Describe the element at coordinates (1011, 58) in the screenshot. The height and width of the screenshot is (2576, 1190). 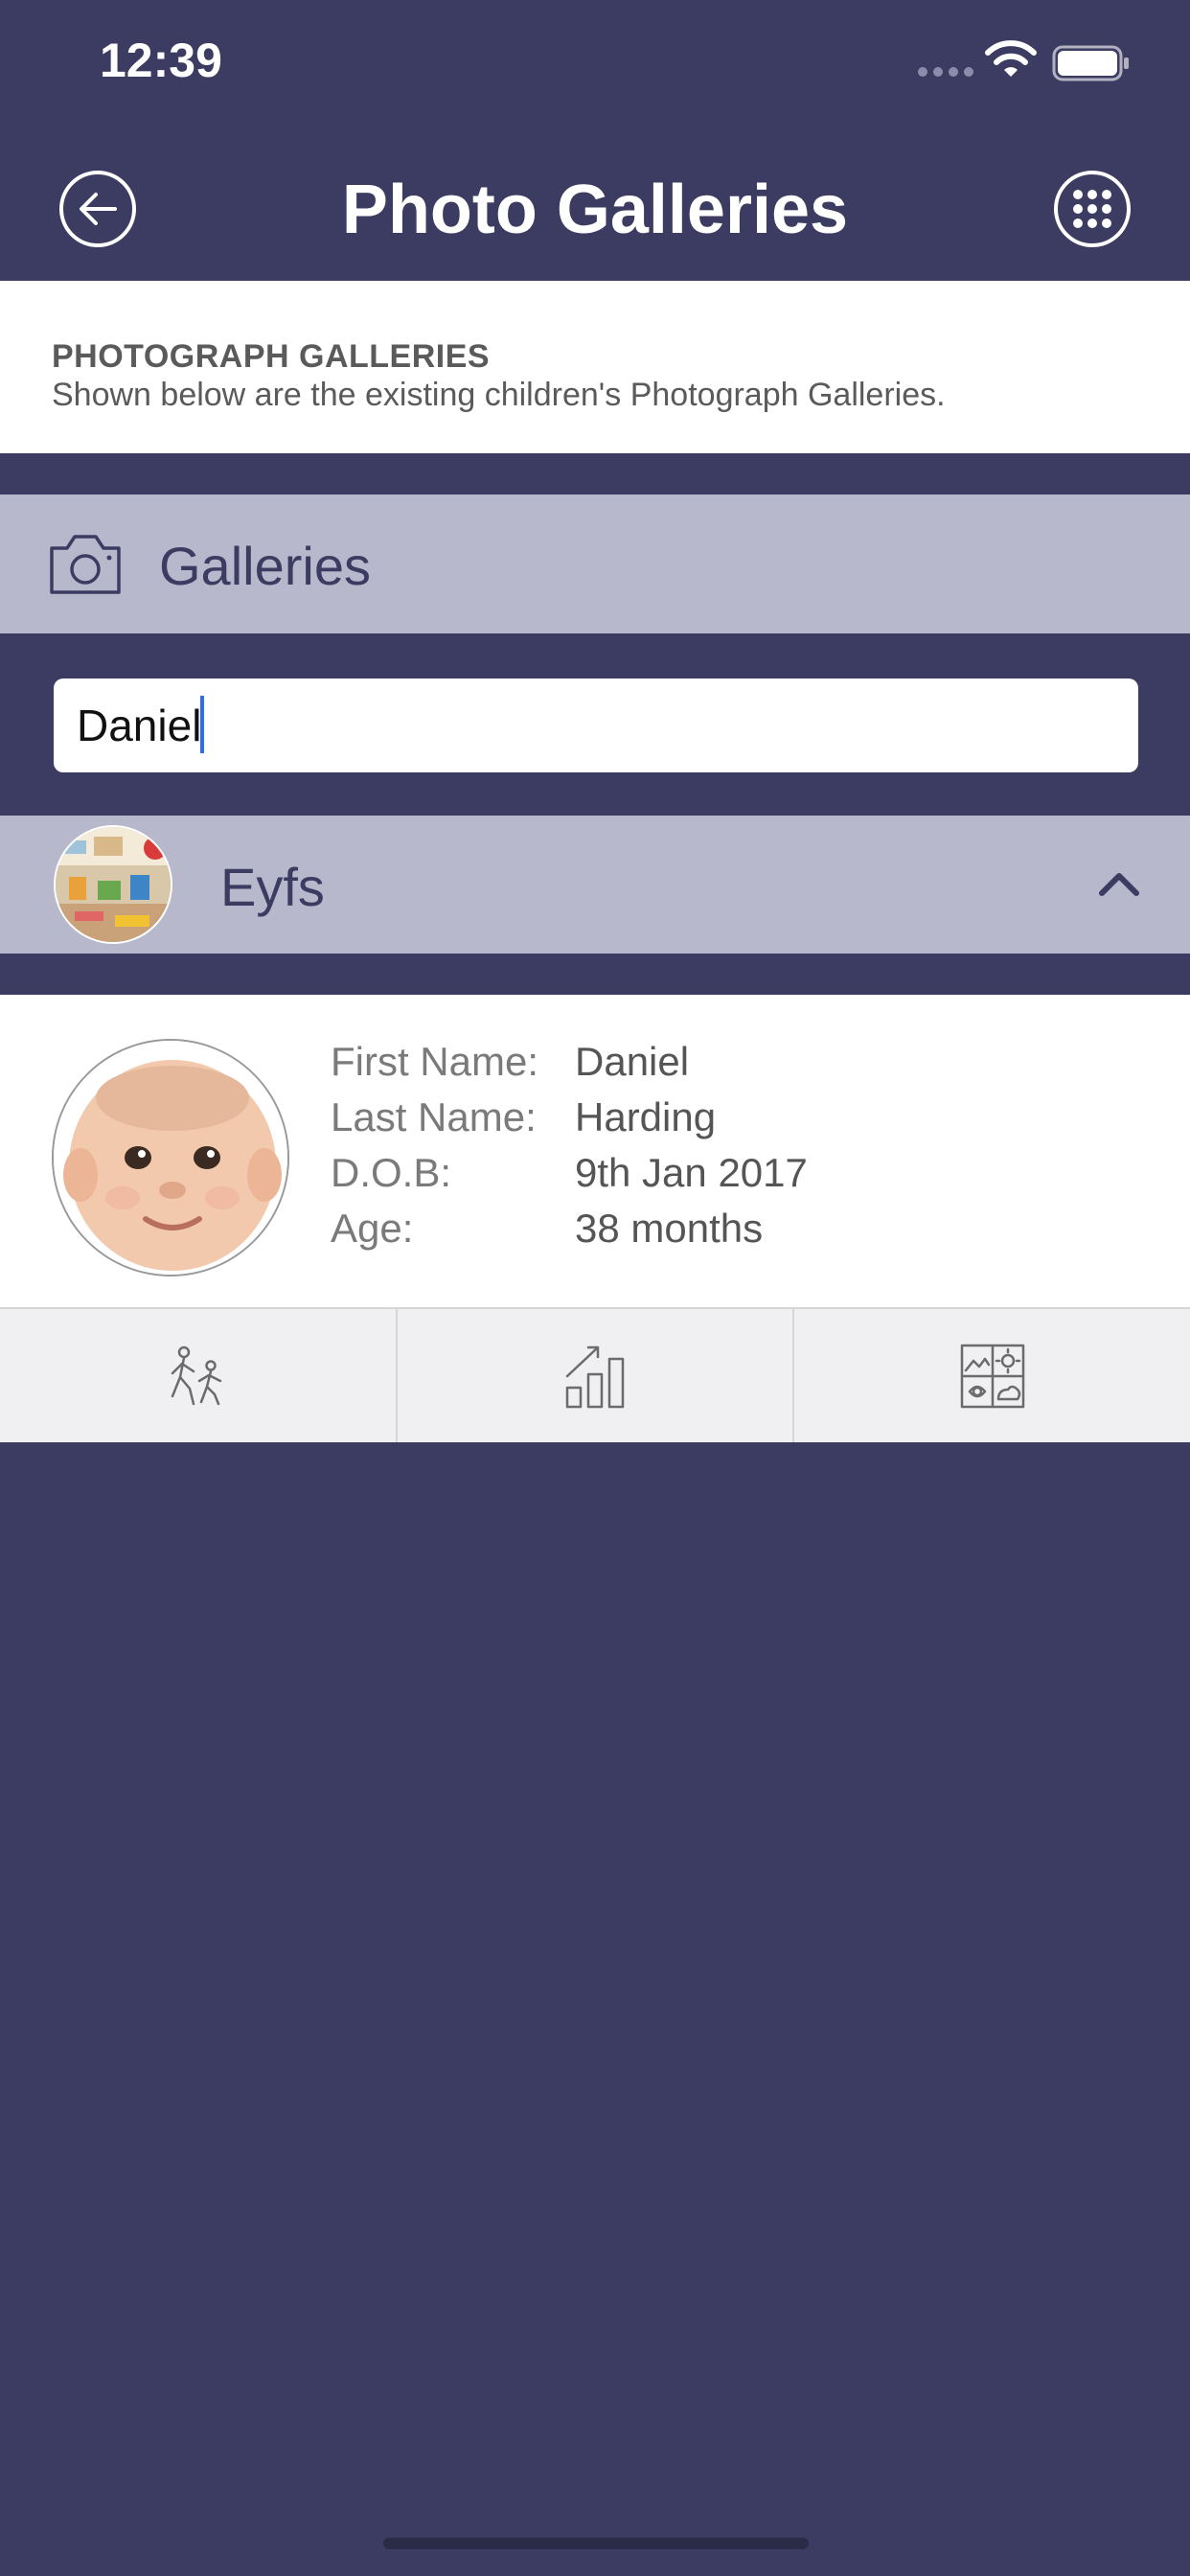
I see `wifi-icon` at that location.